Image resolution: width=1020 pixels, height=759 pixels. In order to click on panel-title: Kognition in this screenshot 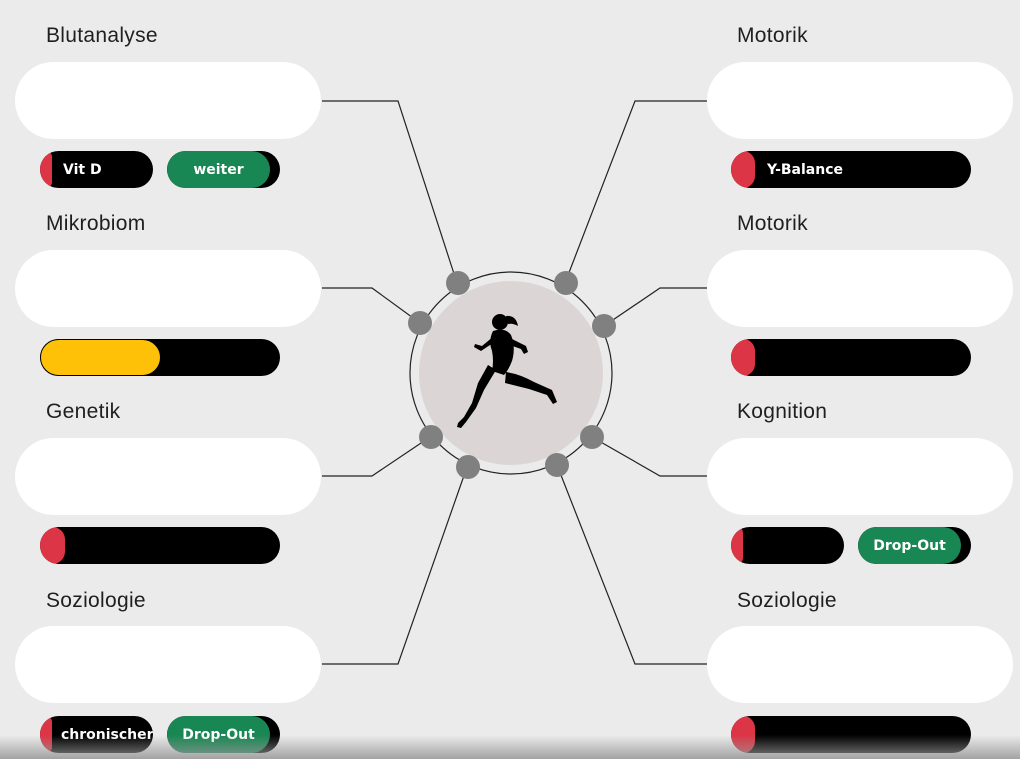, I will do `click(782, 411)`.